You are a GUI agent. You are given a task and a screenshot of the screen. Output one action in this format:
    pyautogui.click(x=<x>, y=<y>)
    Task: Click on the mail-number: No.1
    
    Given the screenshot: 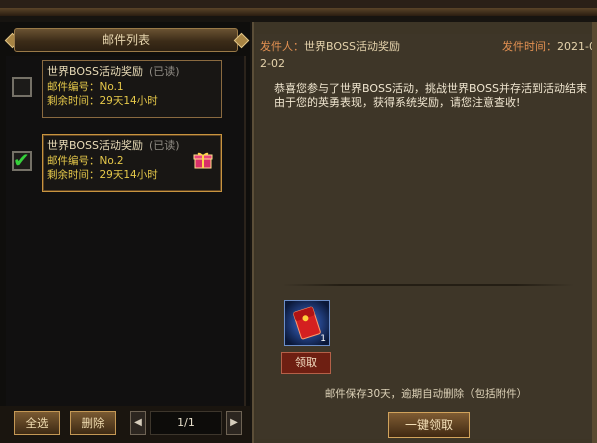 What is the action you would take?
    pyautogui.click(x=111, y=87)
    